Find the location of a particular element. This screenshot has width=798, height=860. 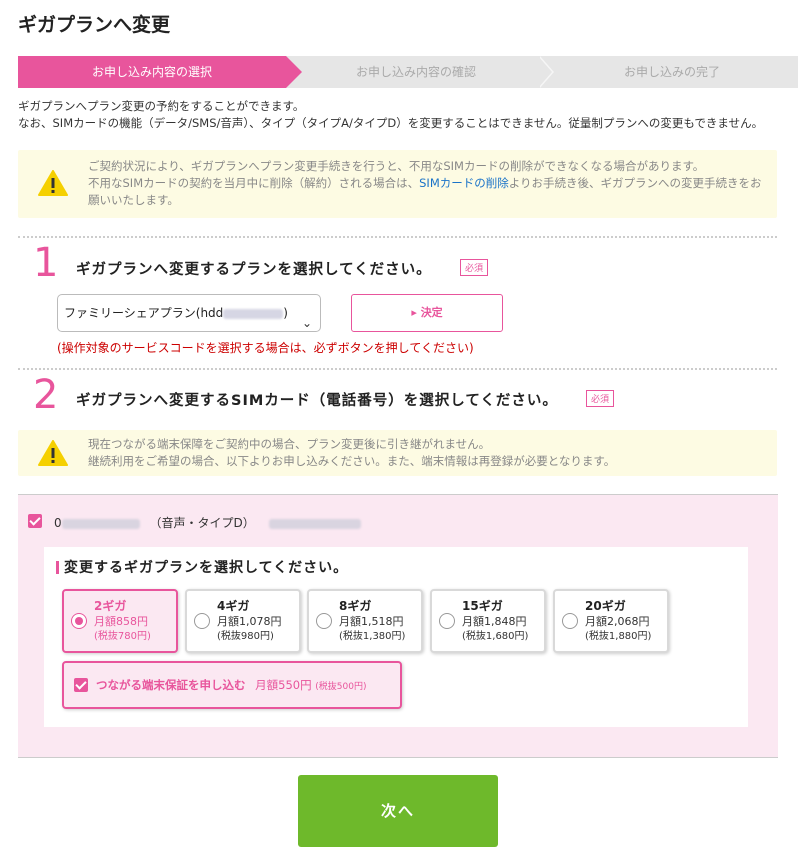

guarantee-text: つながる端末保証を申し込む 月額550円 (税抜500円) is located at coordinates (231, 685).